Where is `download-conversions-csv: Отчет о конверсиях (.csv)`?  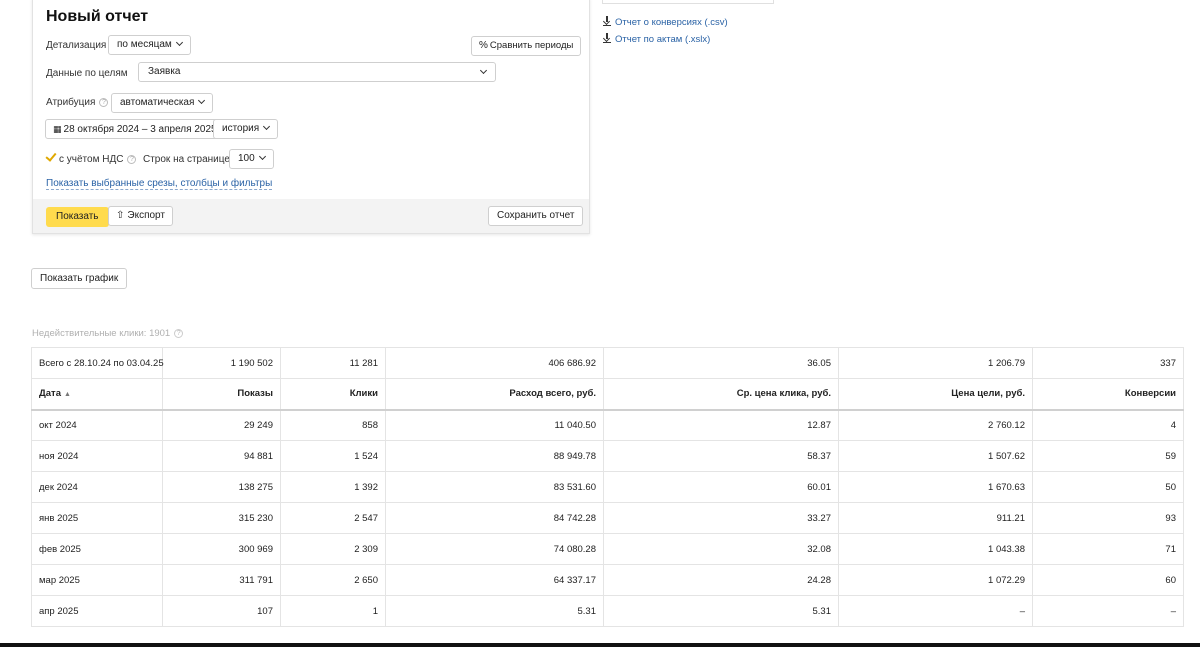
download-conversions-csv: Отчет о конверсиях (.csv) is located at coordinates (665, 22).